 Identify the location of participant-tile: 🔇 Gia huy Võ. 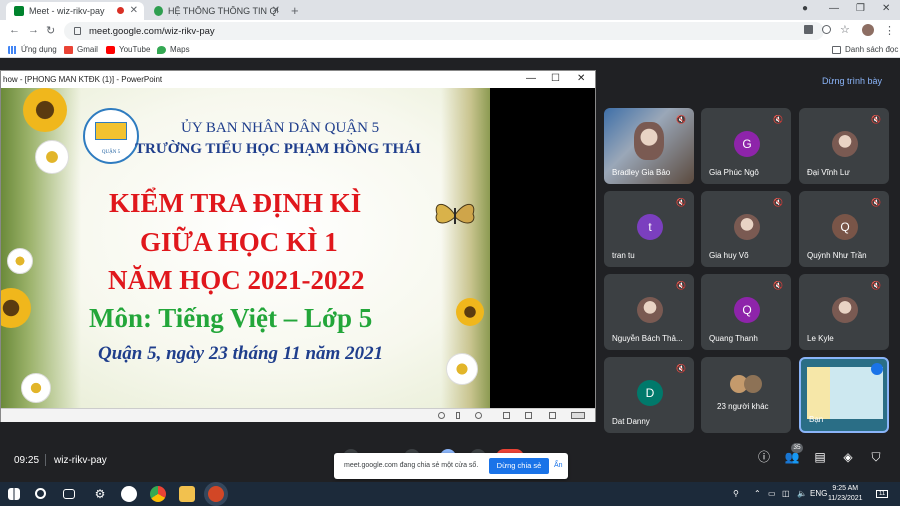
(746, 229).